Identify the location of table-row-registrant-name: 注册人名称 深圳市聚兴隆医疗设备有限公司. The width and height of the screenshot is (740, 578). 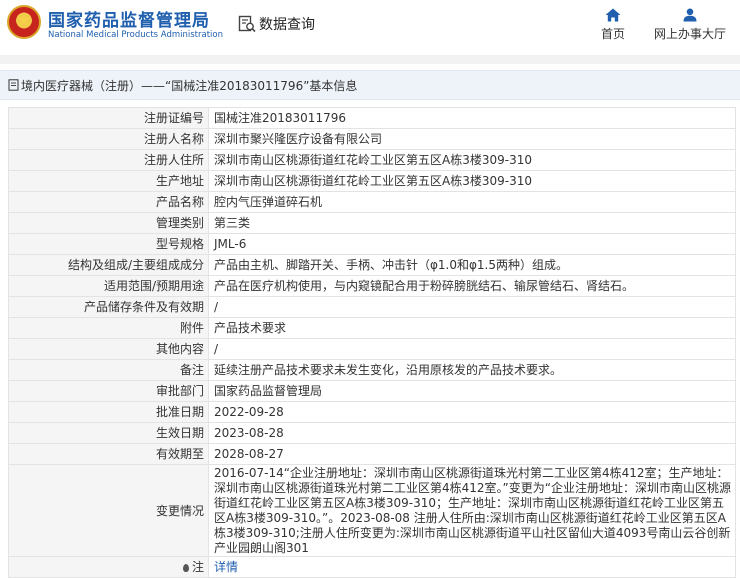
(372, 139).